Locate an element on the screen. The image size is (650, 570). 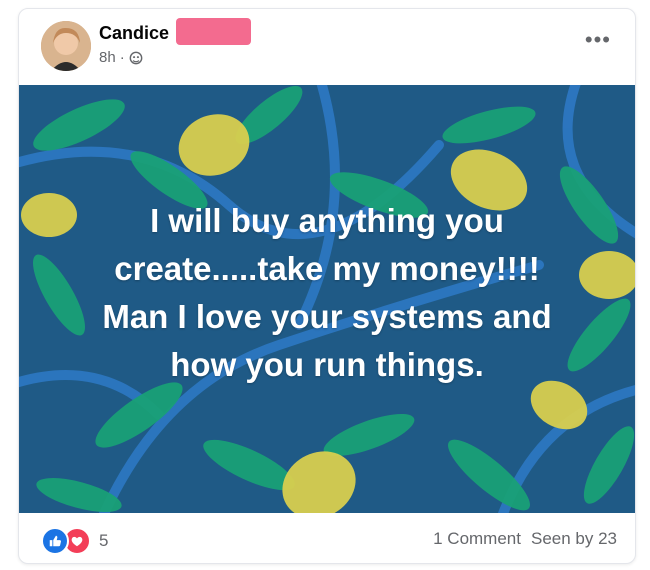
post-meta: 8h · is located at coordinates (121, 57).